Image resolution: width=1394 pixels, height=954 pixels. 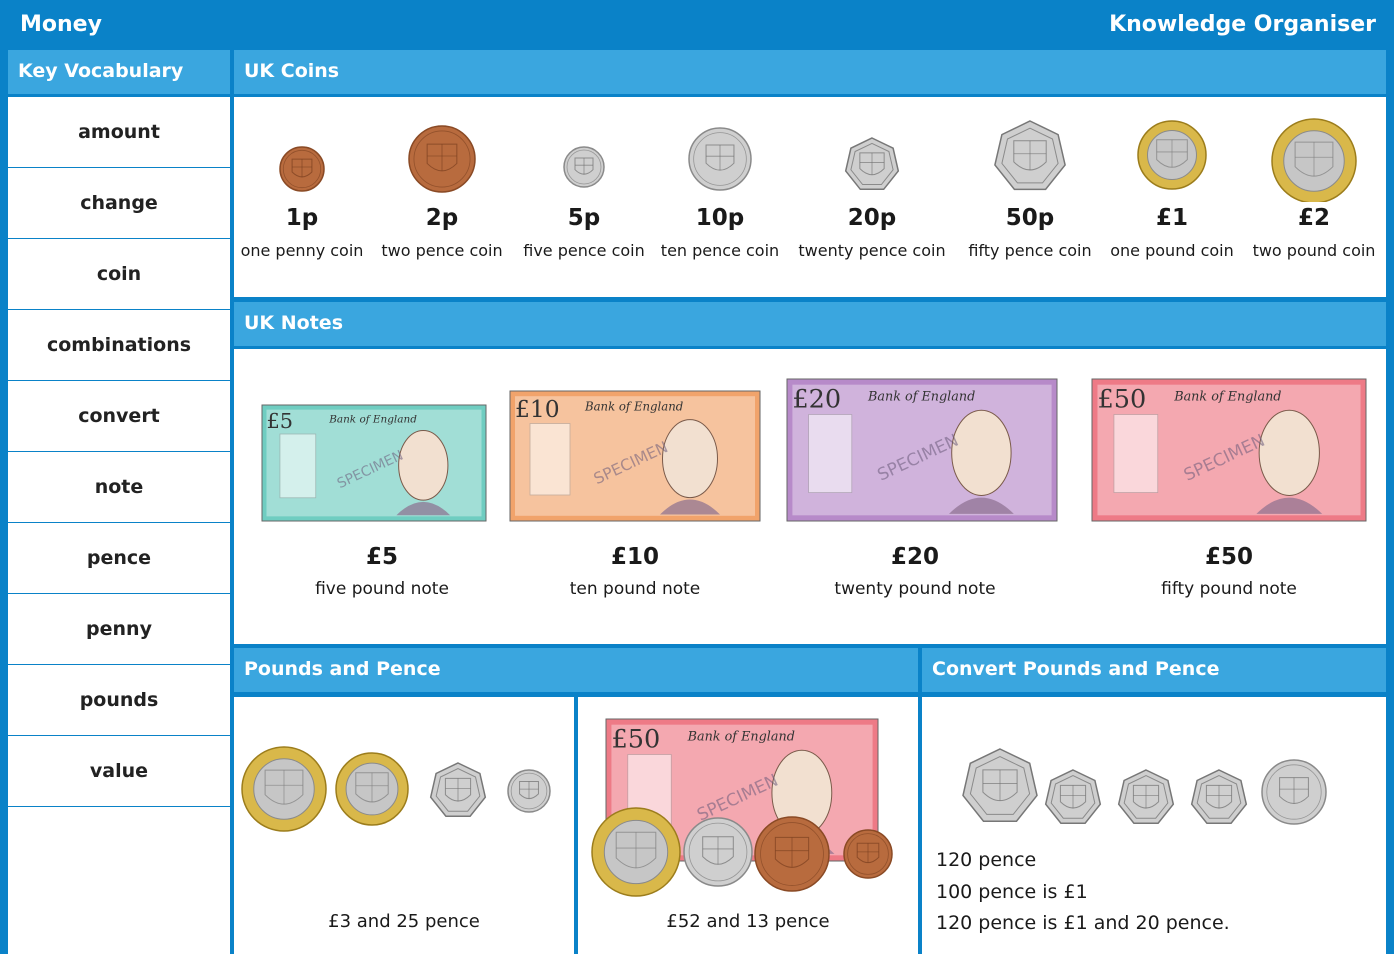 I want to click on note-card: £10 ten pound note, so click(x=635, y=496).